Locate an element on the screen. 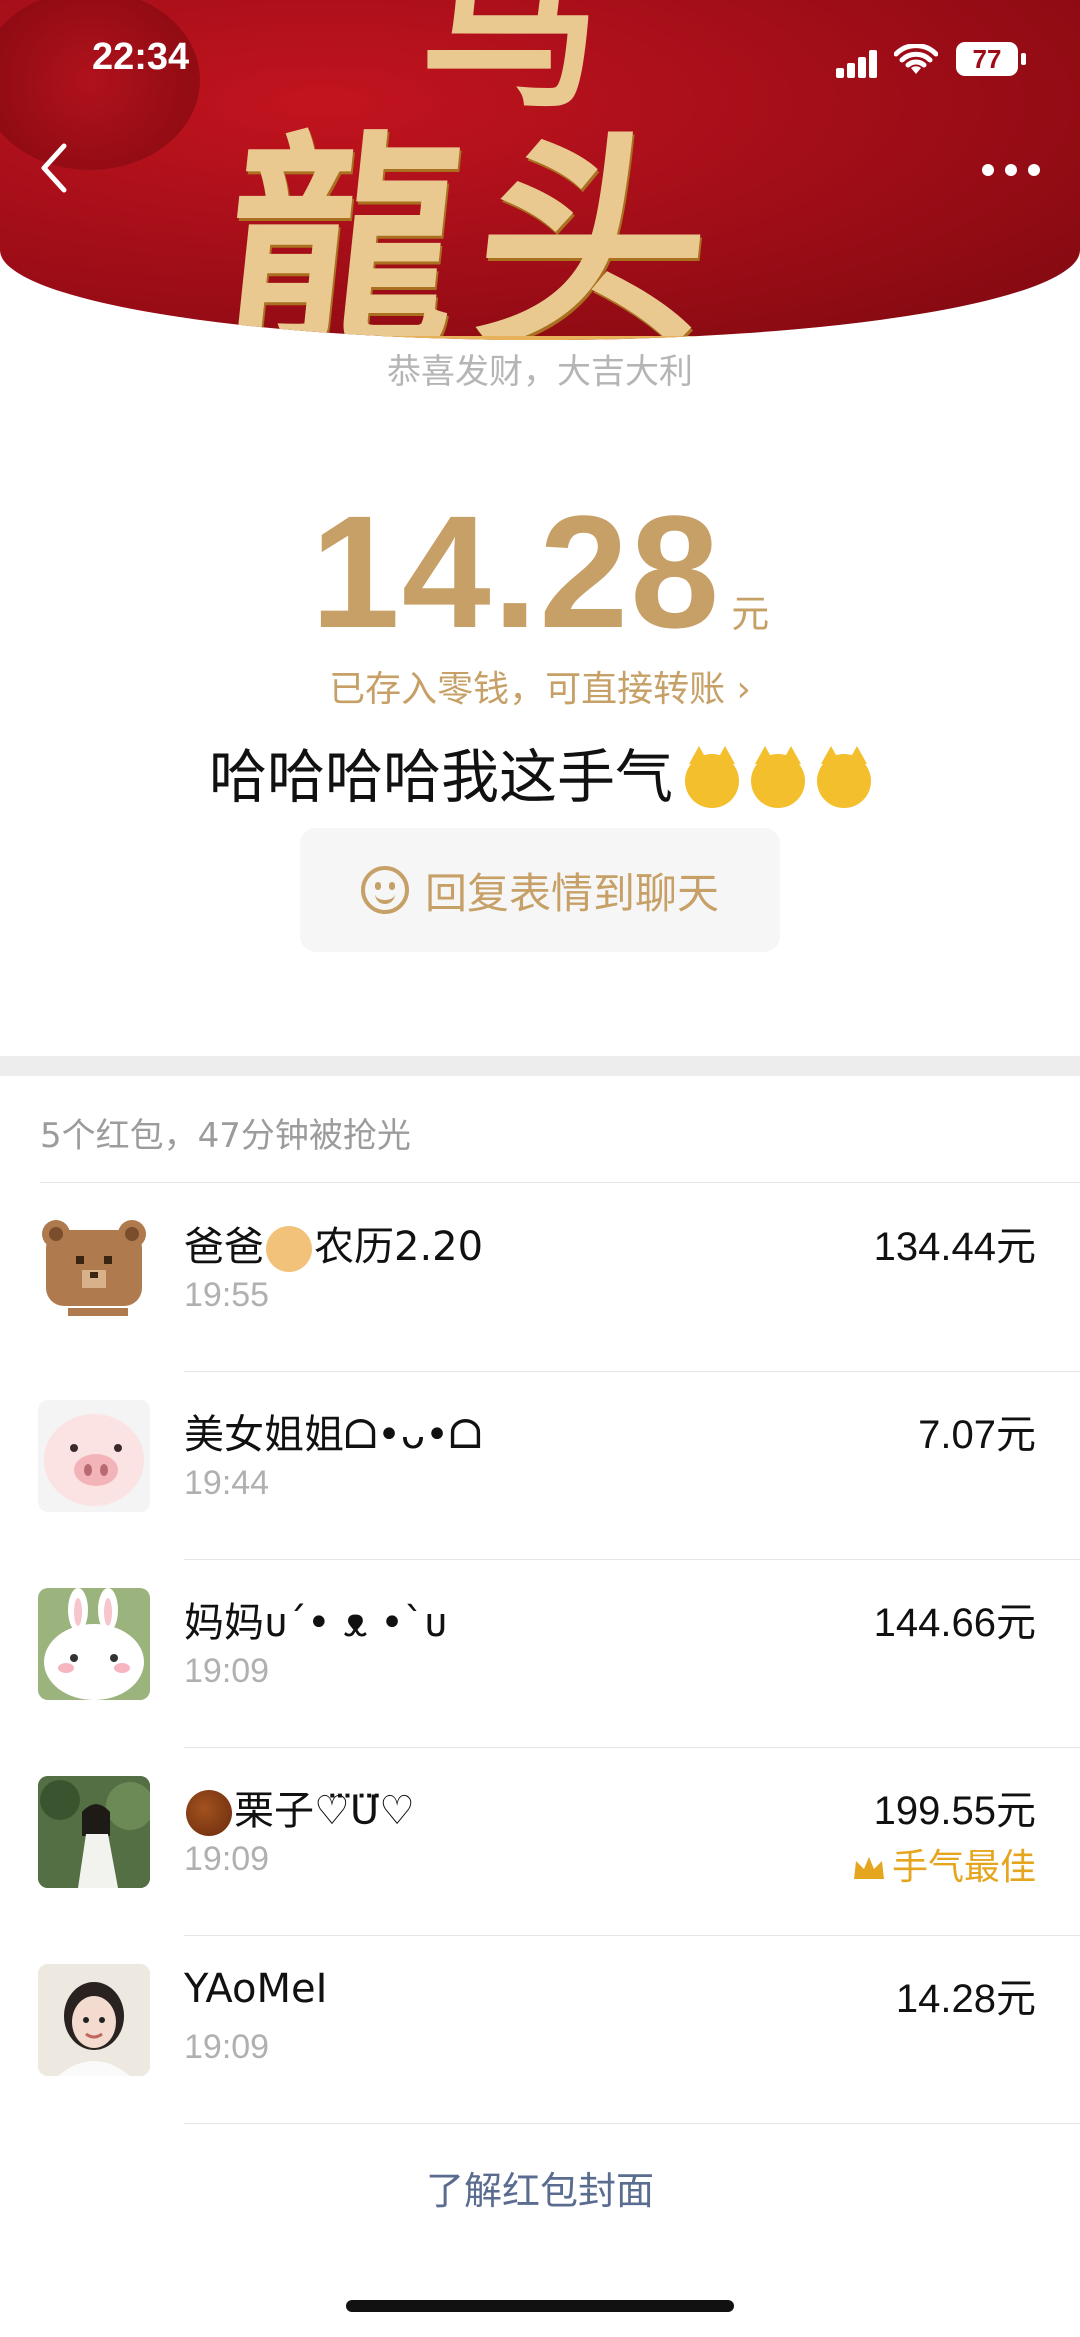 Image resolution: width=1080 pixels, height=2337 pixels. best-luck-badge: 手气最佳 is located at coordinates (944, 1864).